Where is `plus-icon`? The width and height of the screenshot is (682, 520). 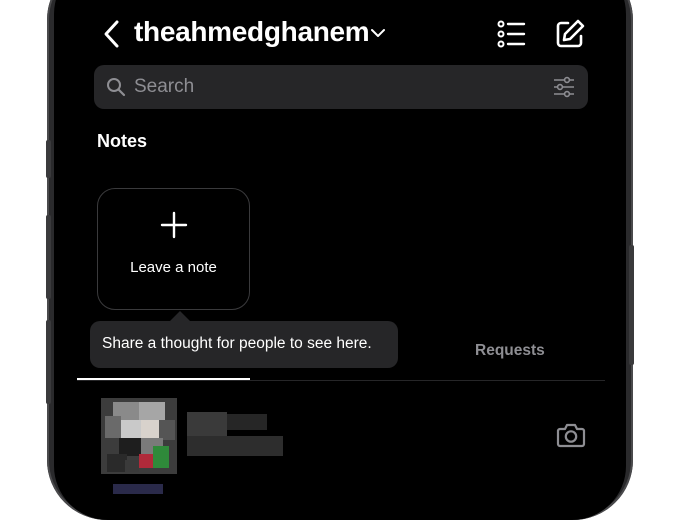 plus-icon is located at coordinates (174, 227).